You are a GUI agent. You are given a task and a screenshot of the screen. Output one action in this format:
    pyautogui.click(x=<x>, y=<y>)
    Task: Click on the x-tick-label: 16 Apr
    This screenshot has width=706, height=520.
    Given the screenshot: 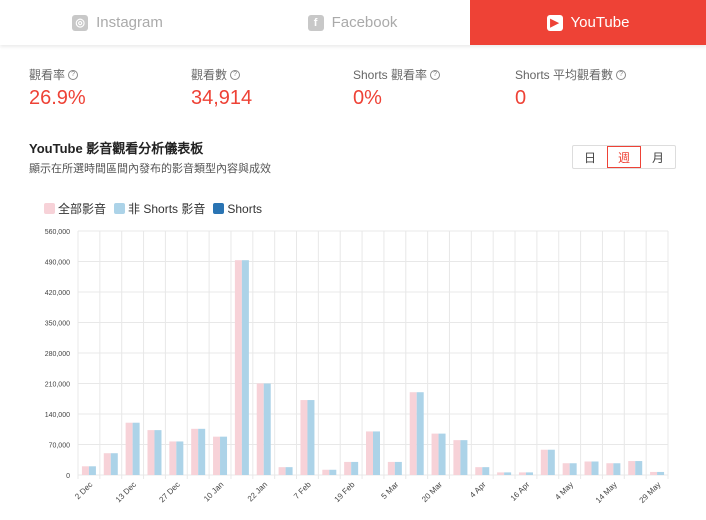 What is the action you would take?
    pyautogui.click(x=520, y=491)
    